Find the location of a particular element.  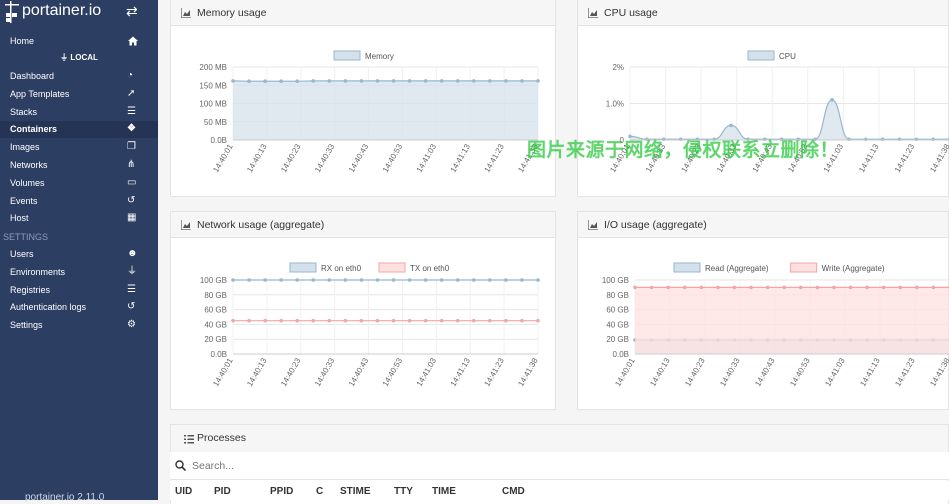

y-tick-label: 60 GB is located at coordinates (215, 310).